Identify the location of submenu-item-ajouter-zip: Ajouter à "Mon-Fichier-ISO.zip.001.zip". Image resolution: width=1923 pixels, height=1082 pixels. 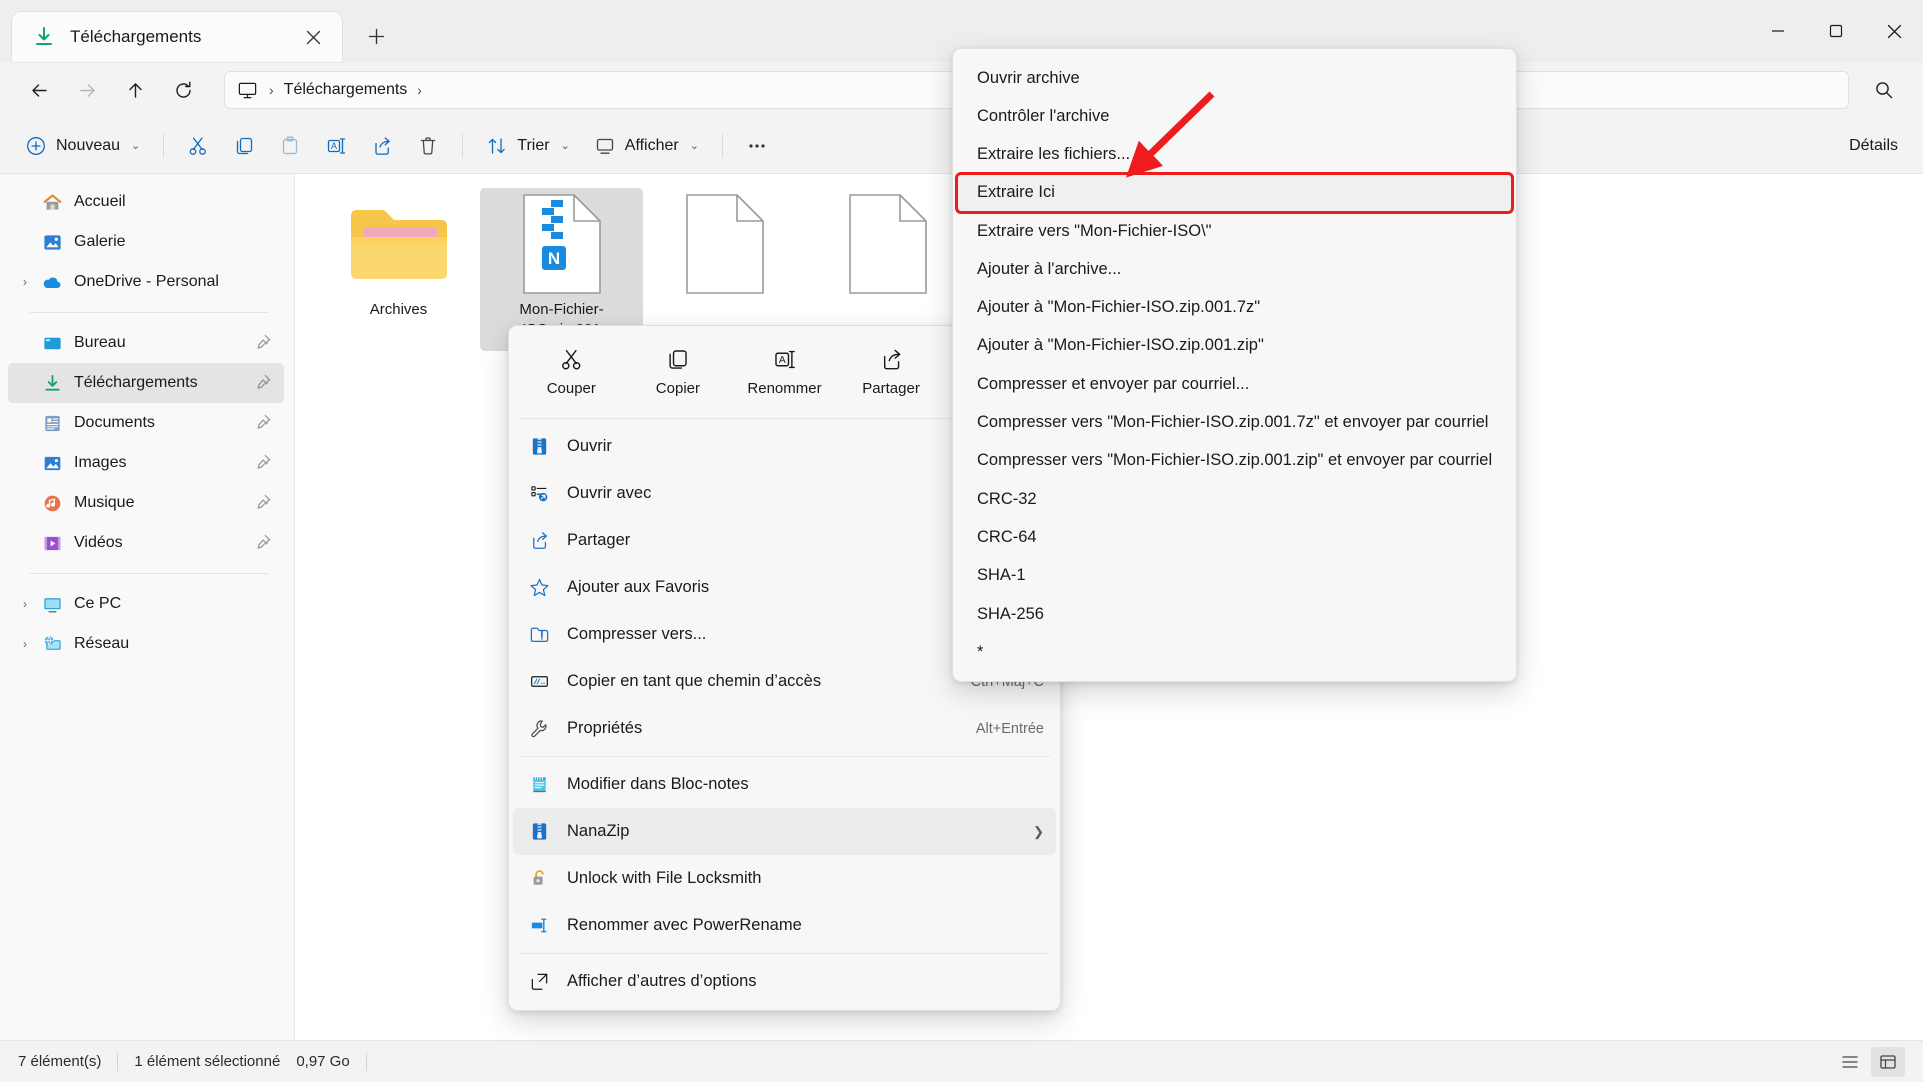
(1234, 346).